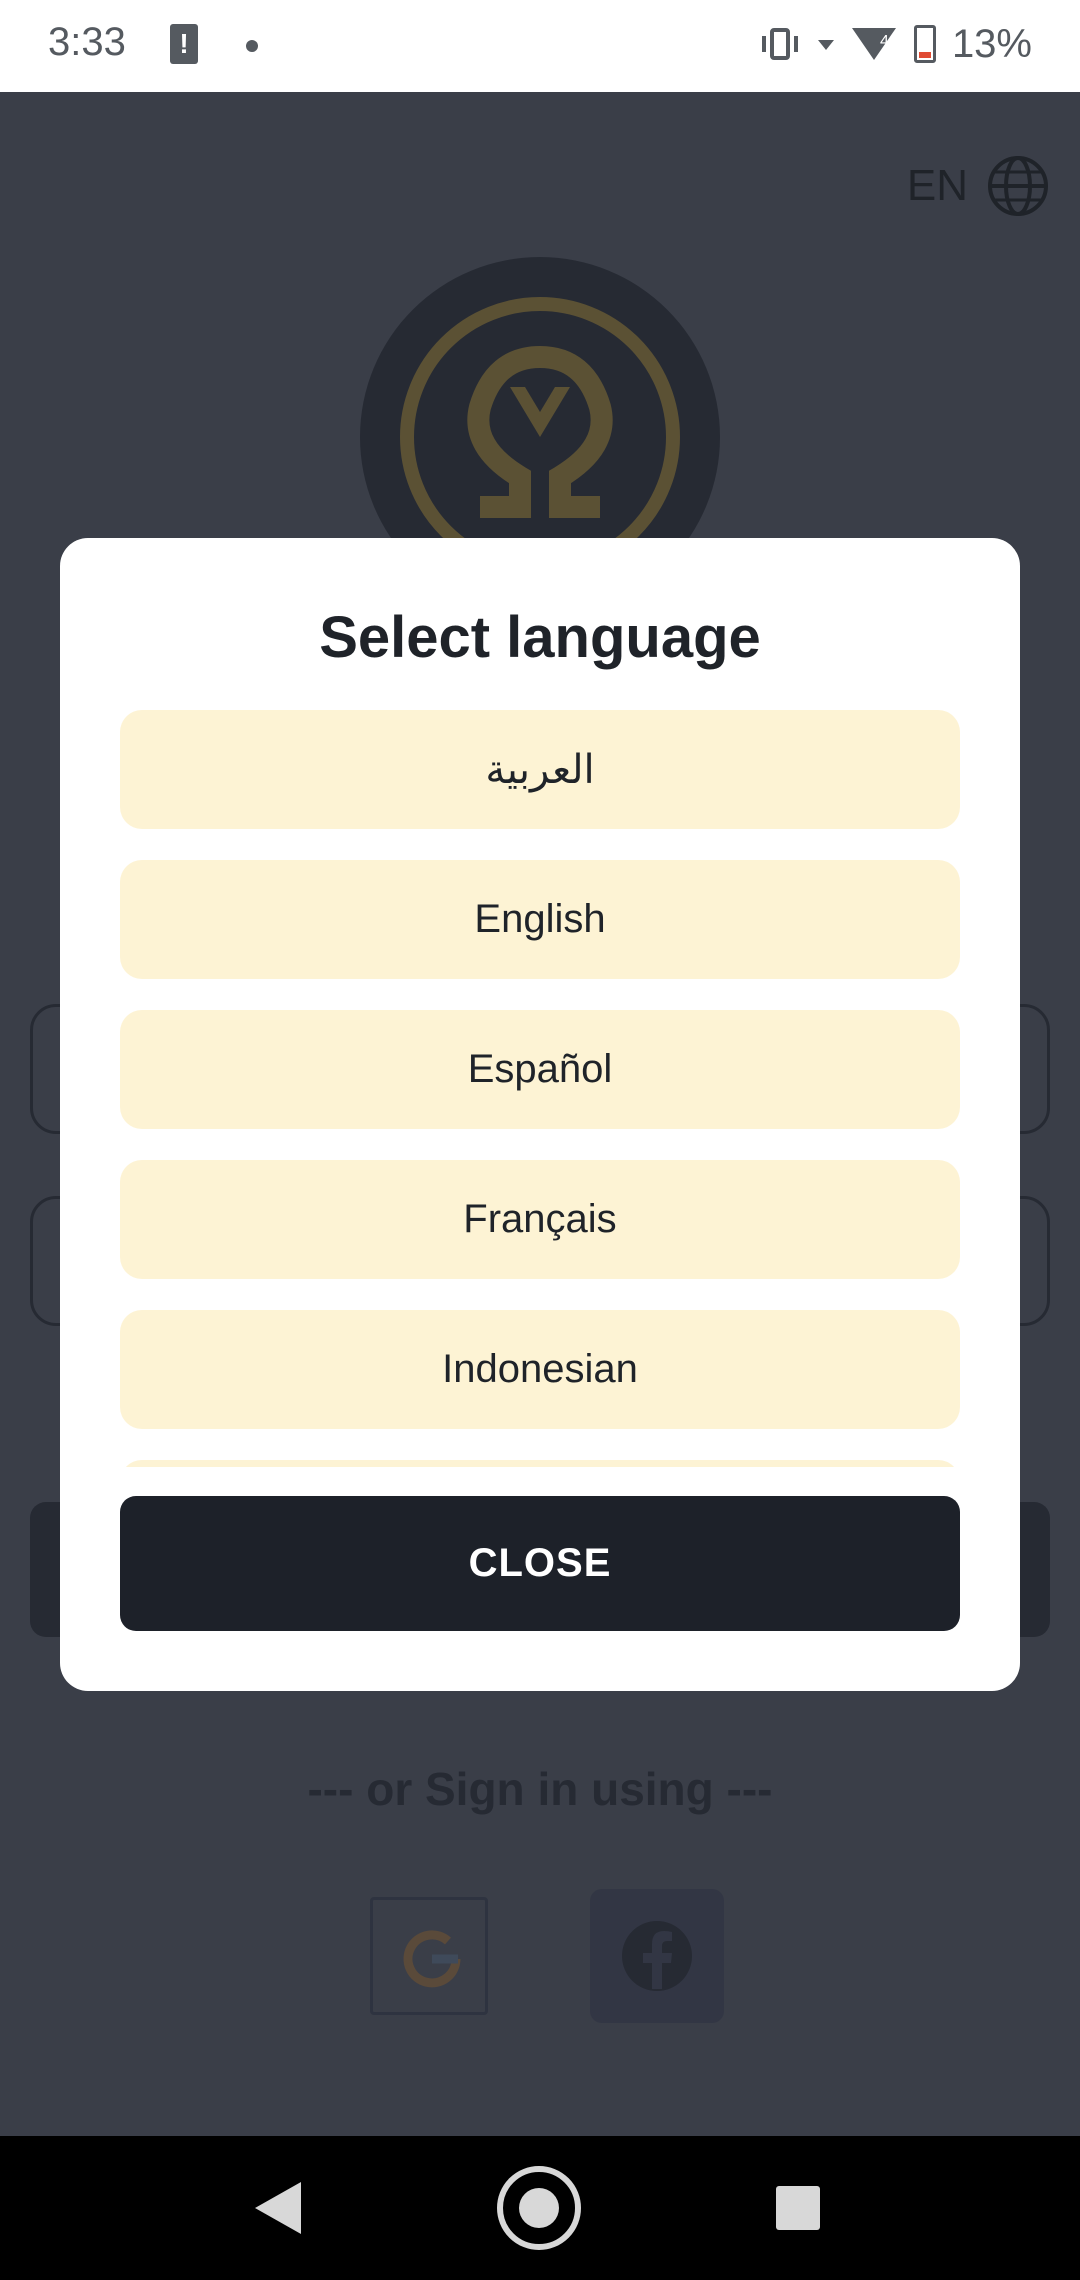 This screenshot has width=1080, height=2280. Describe the element at coordinates (540, 1463) in the screenshot. I see `language-option-partial` at that location.